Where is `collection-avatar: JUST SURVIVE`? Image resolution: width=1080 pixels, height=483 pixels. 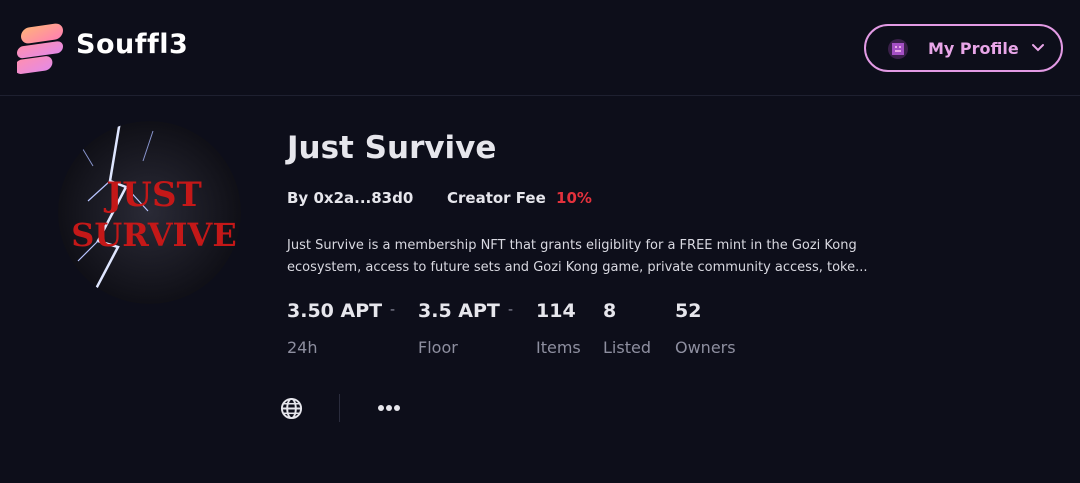
collection-avatar: JUST SURVIVE is located at coordinates (149, 212).